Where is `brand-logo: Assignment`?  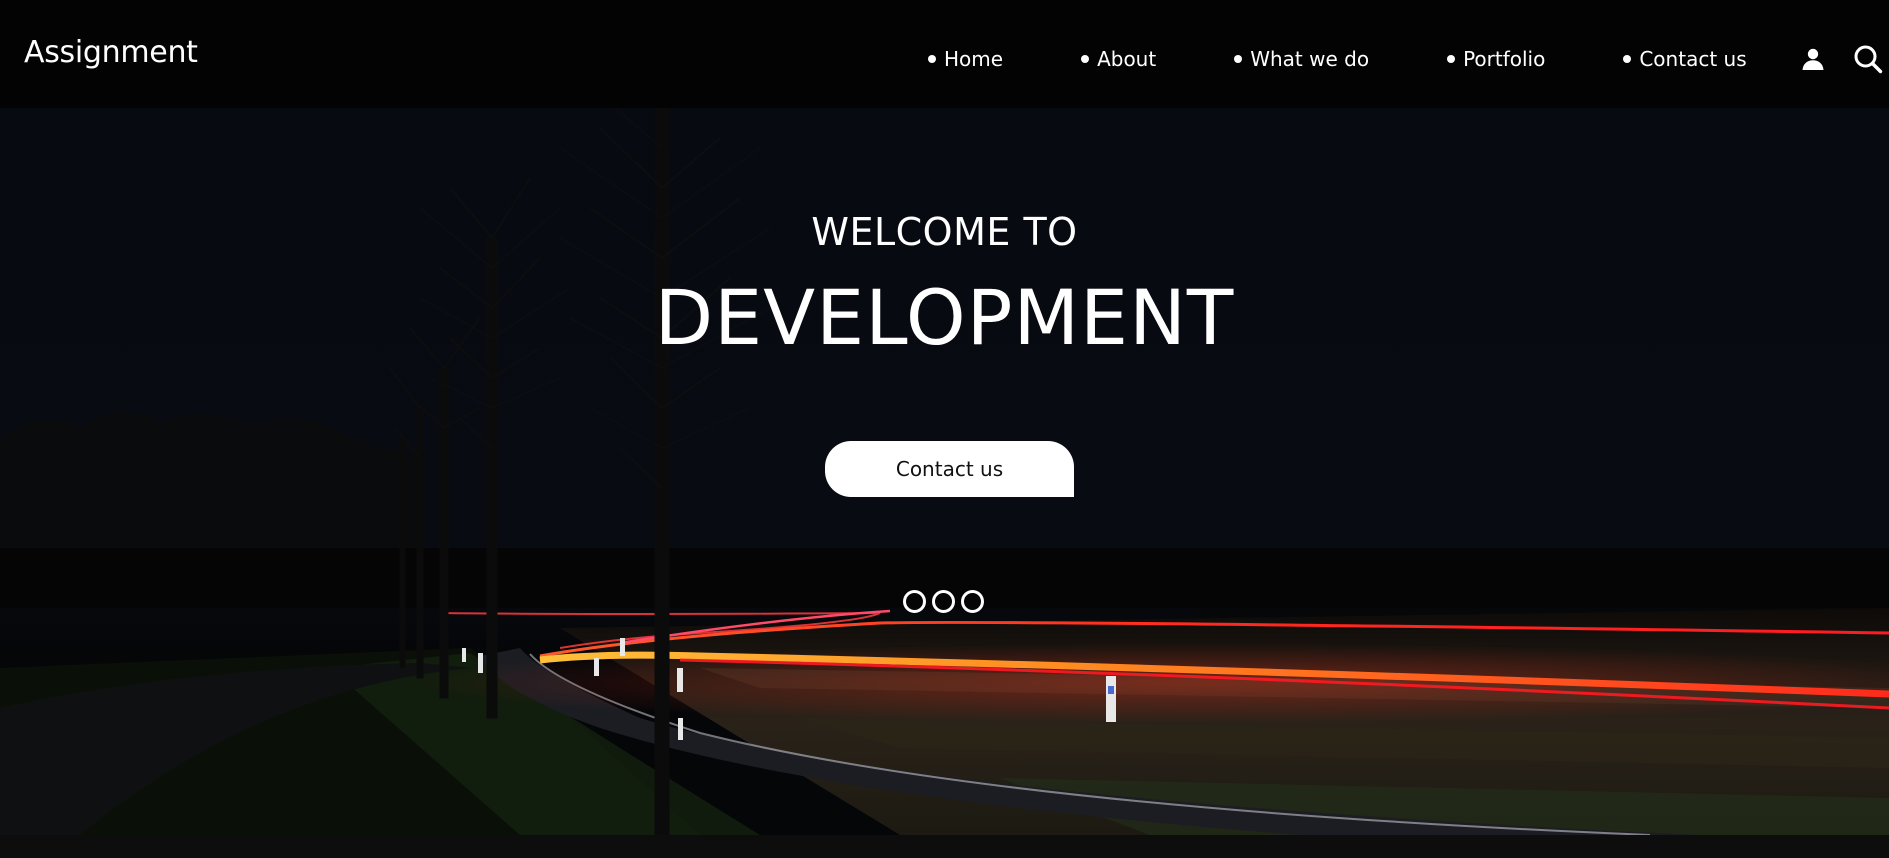 brand-logo: Assignment is located at coordinates (111, 53).